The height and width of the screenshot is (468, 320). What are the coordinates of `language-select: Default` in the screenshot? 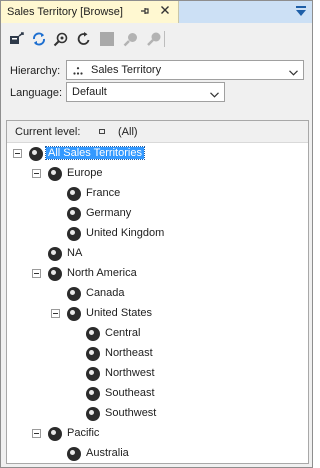 It's located at (145, 92).